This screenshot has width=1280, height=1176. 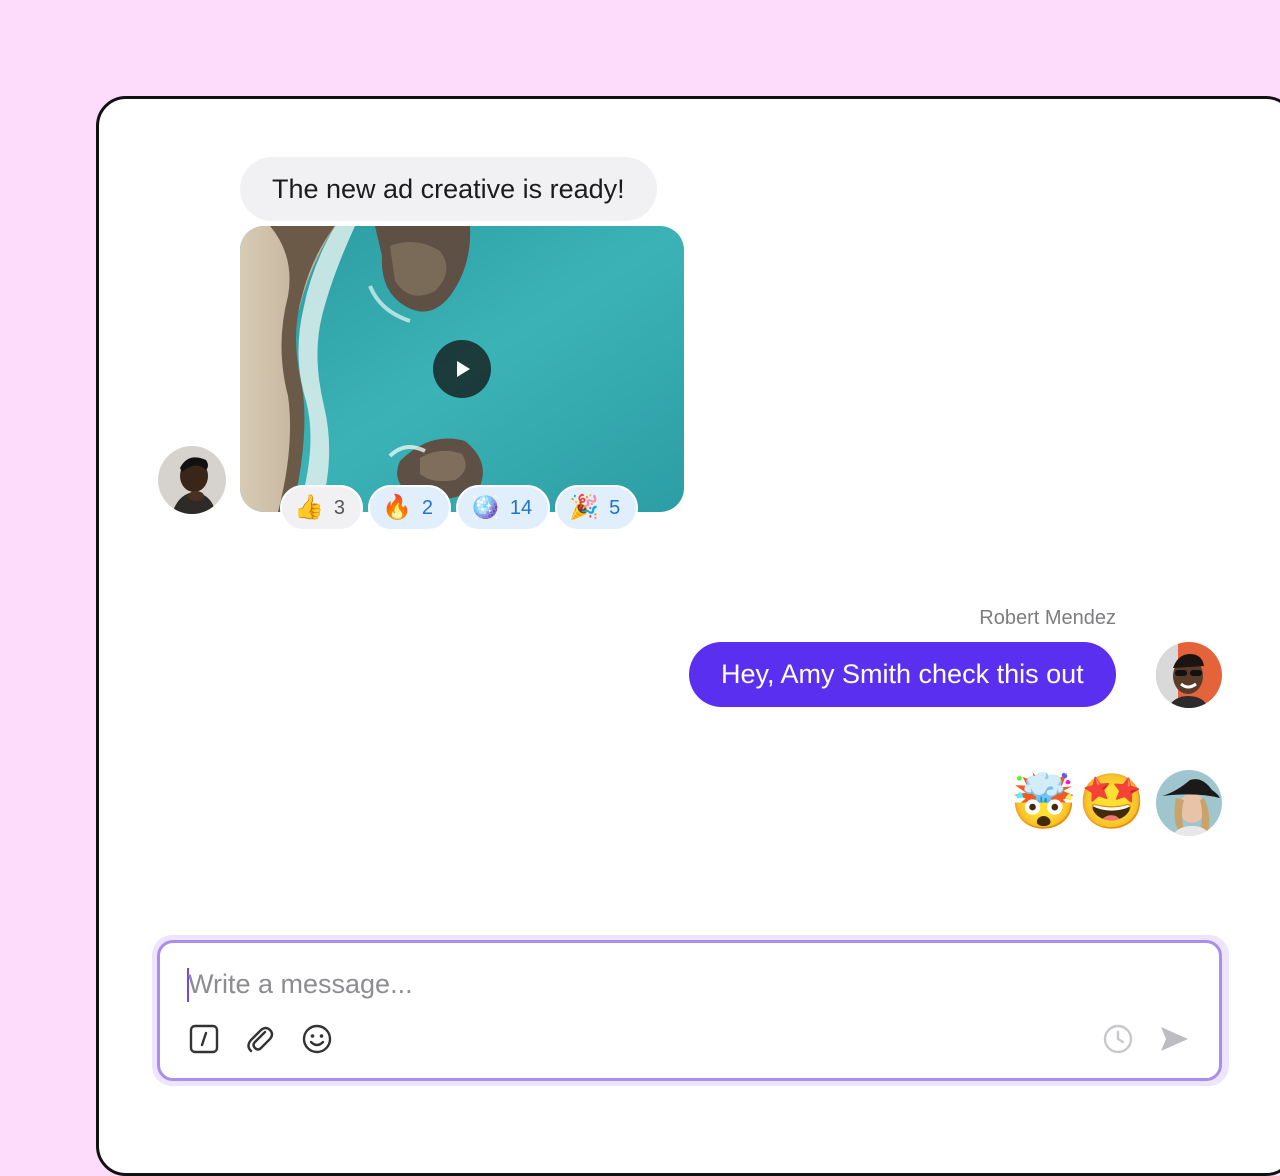 I want to click on exploding-head-icon: 🤯, so click(x=1044, y=802).